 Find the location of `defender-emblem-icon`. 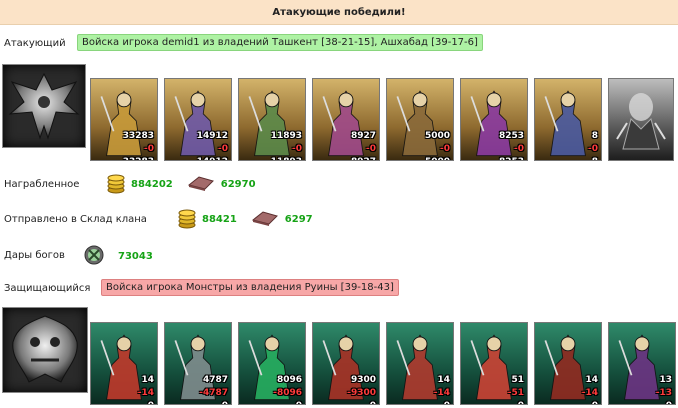

defender-emblem-icon is located at coordinates (45, 350).